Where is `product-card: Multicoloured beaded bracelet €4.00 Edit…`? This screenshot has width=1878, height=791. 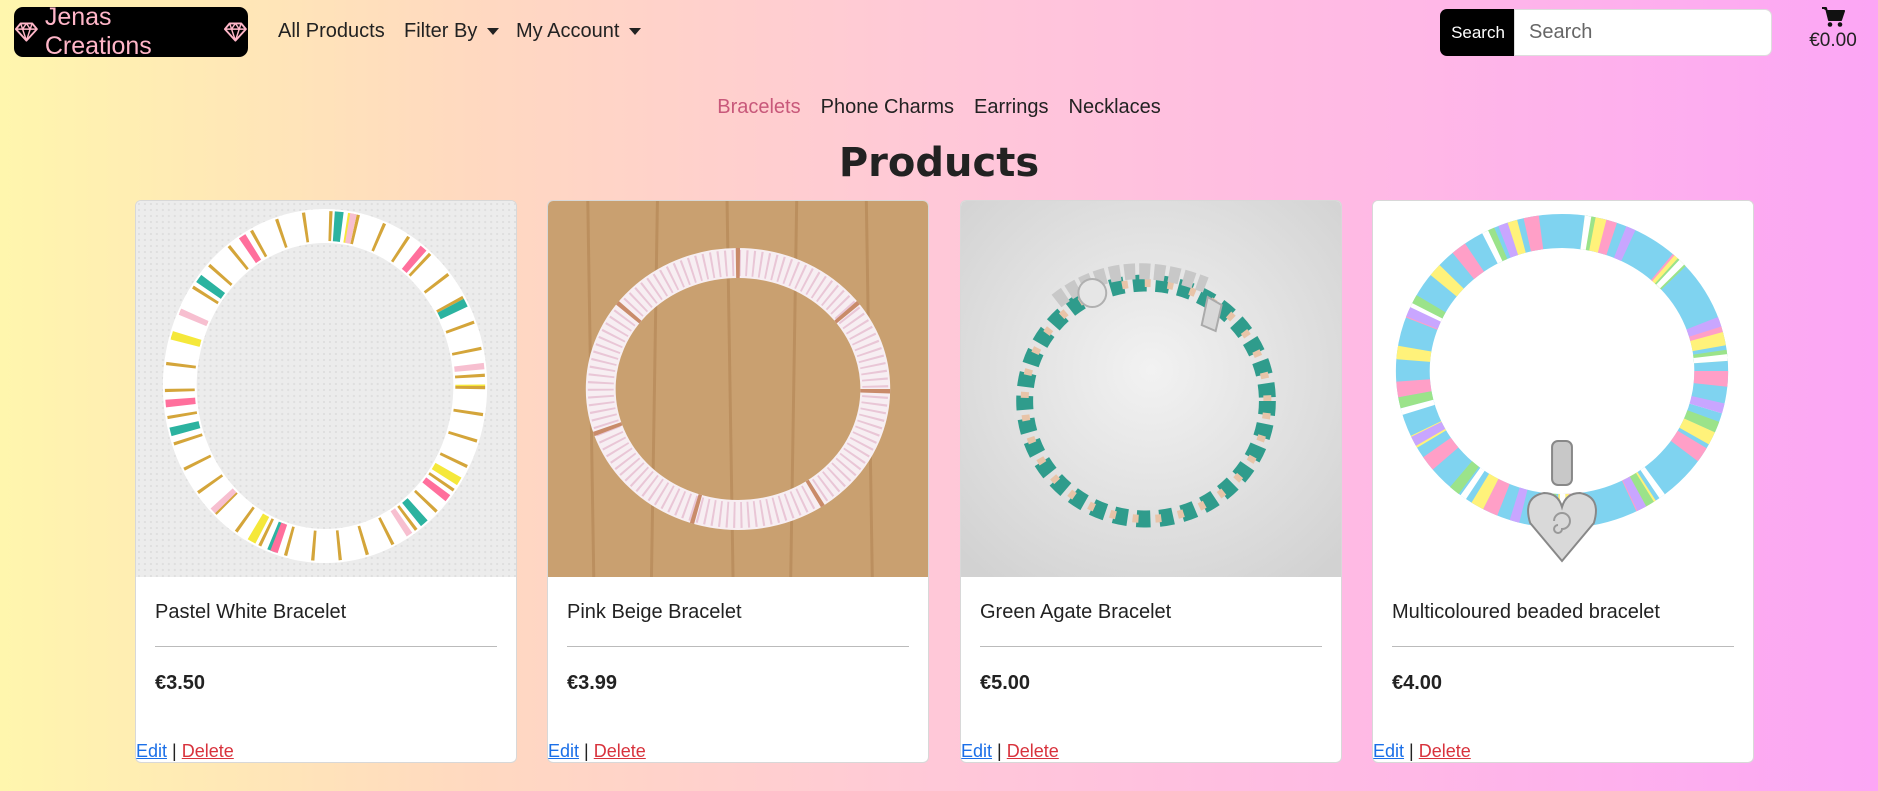
product-card: Multicoloured beaded bracelet €4.00 Edit… is located at coordinates (1563, 481).